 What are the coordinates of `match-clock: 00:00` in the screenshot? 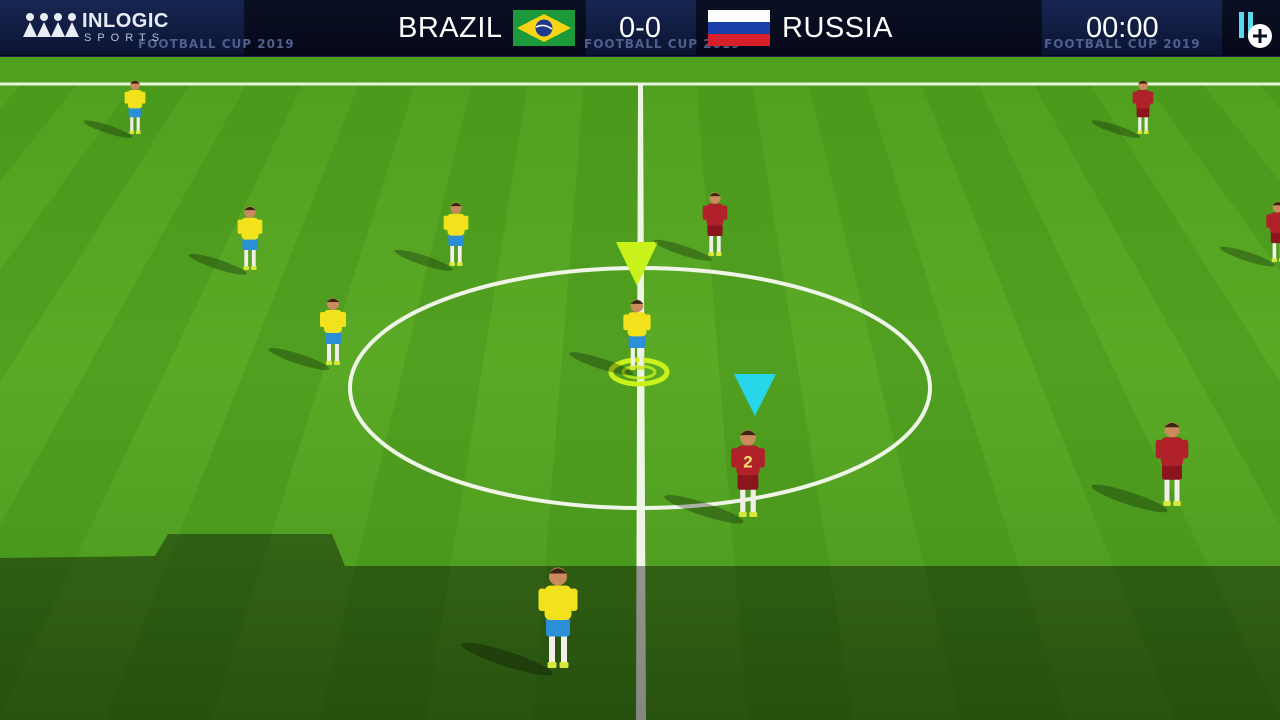 It's located at (1122, 28).